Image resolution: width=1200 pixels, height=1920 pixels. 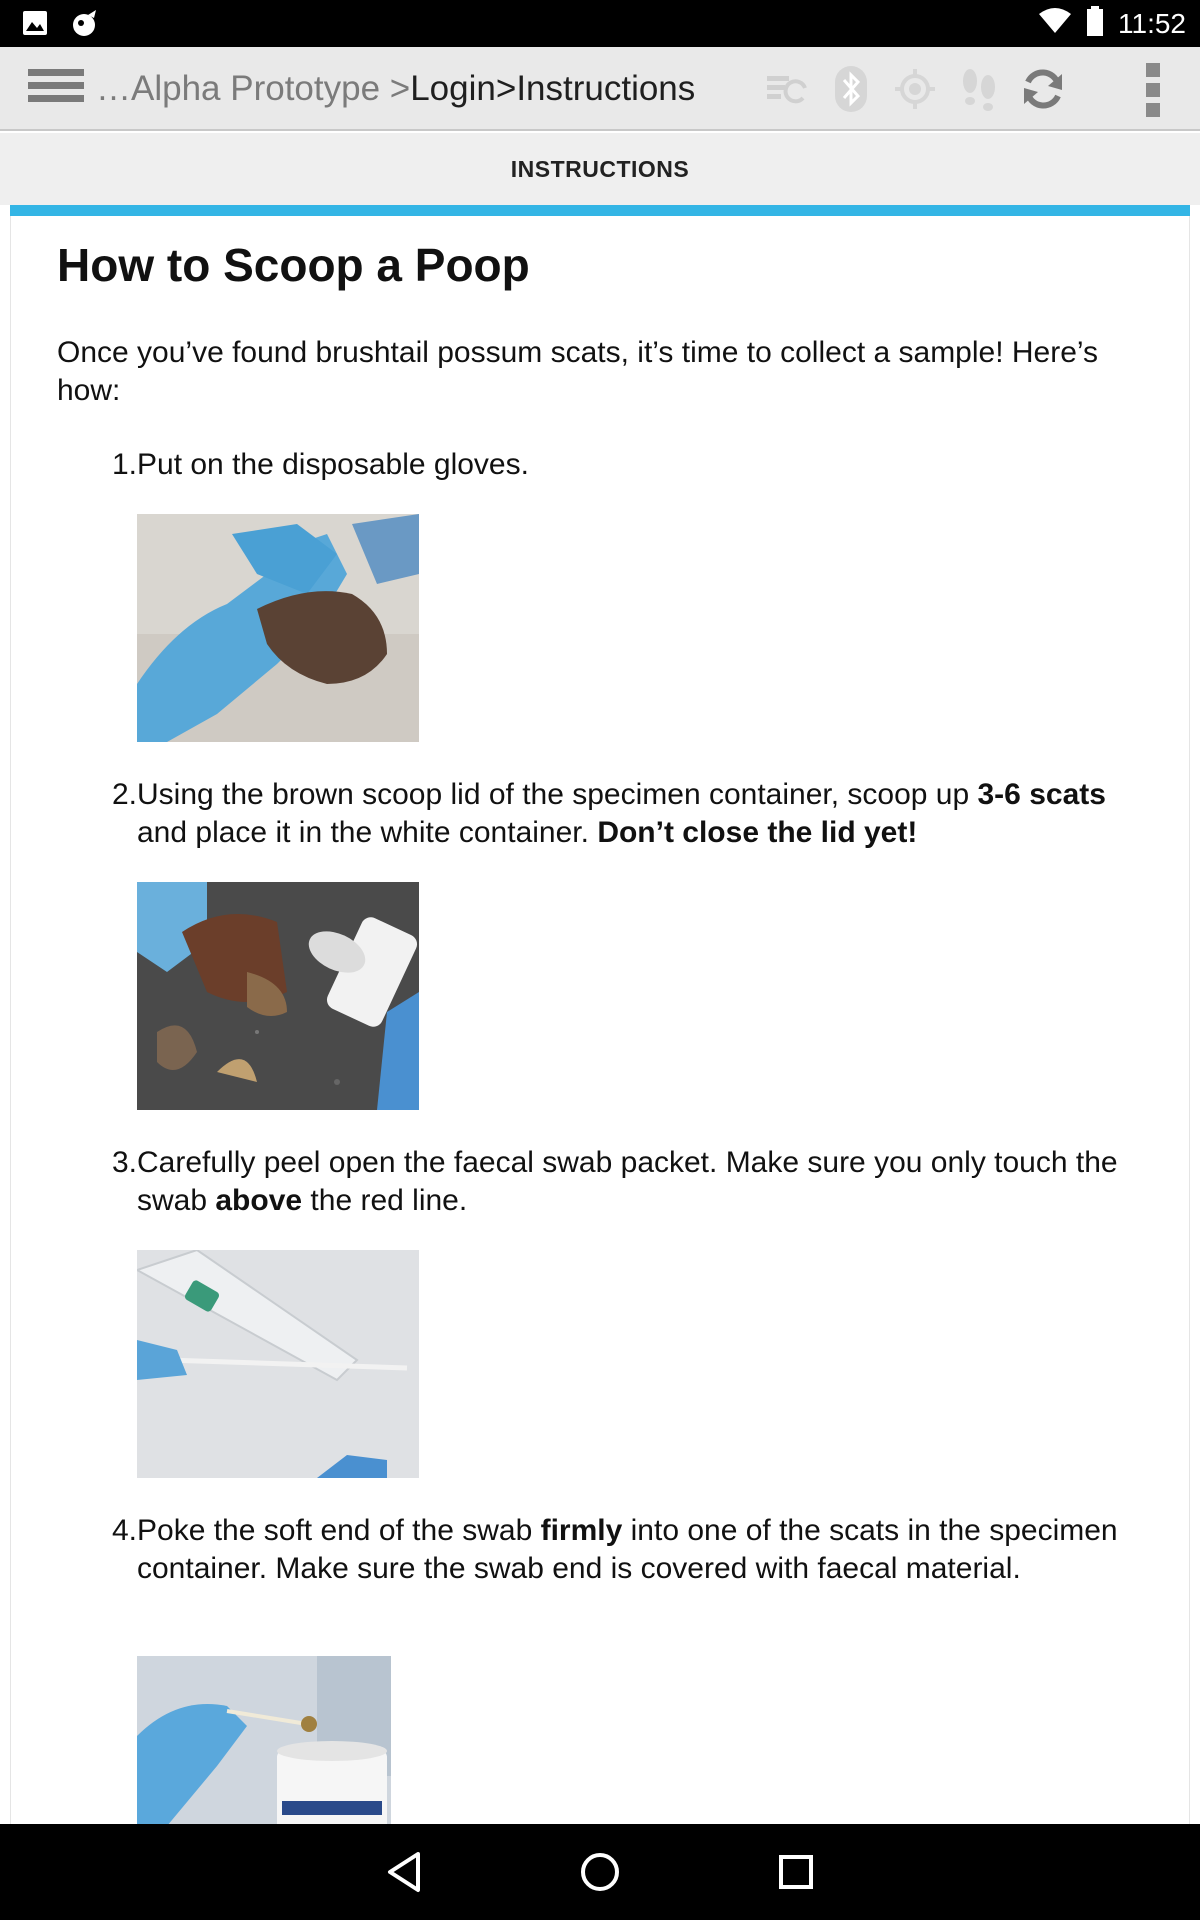 What do you see at coordinates (979, 89) in the screenshot?
I see `footsteps-icon` at bounding box center [979, 89].